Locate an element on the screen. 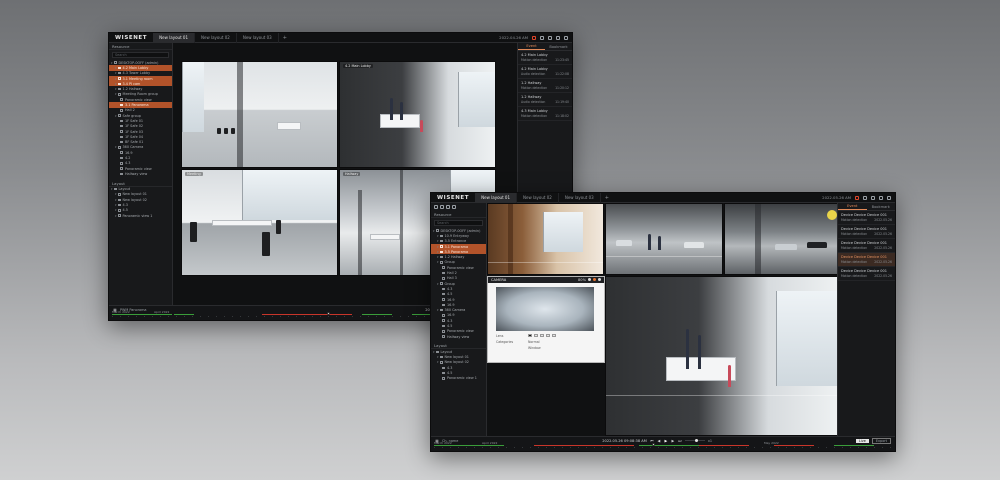  tree-item: Panoramic view 1 is located at coordinates (458, 378).